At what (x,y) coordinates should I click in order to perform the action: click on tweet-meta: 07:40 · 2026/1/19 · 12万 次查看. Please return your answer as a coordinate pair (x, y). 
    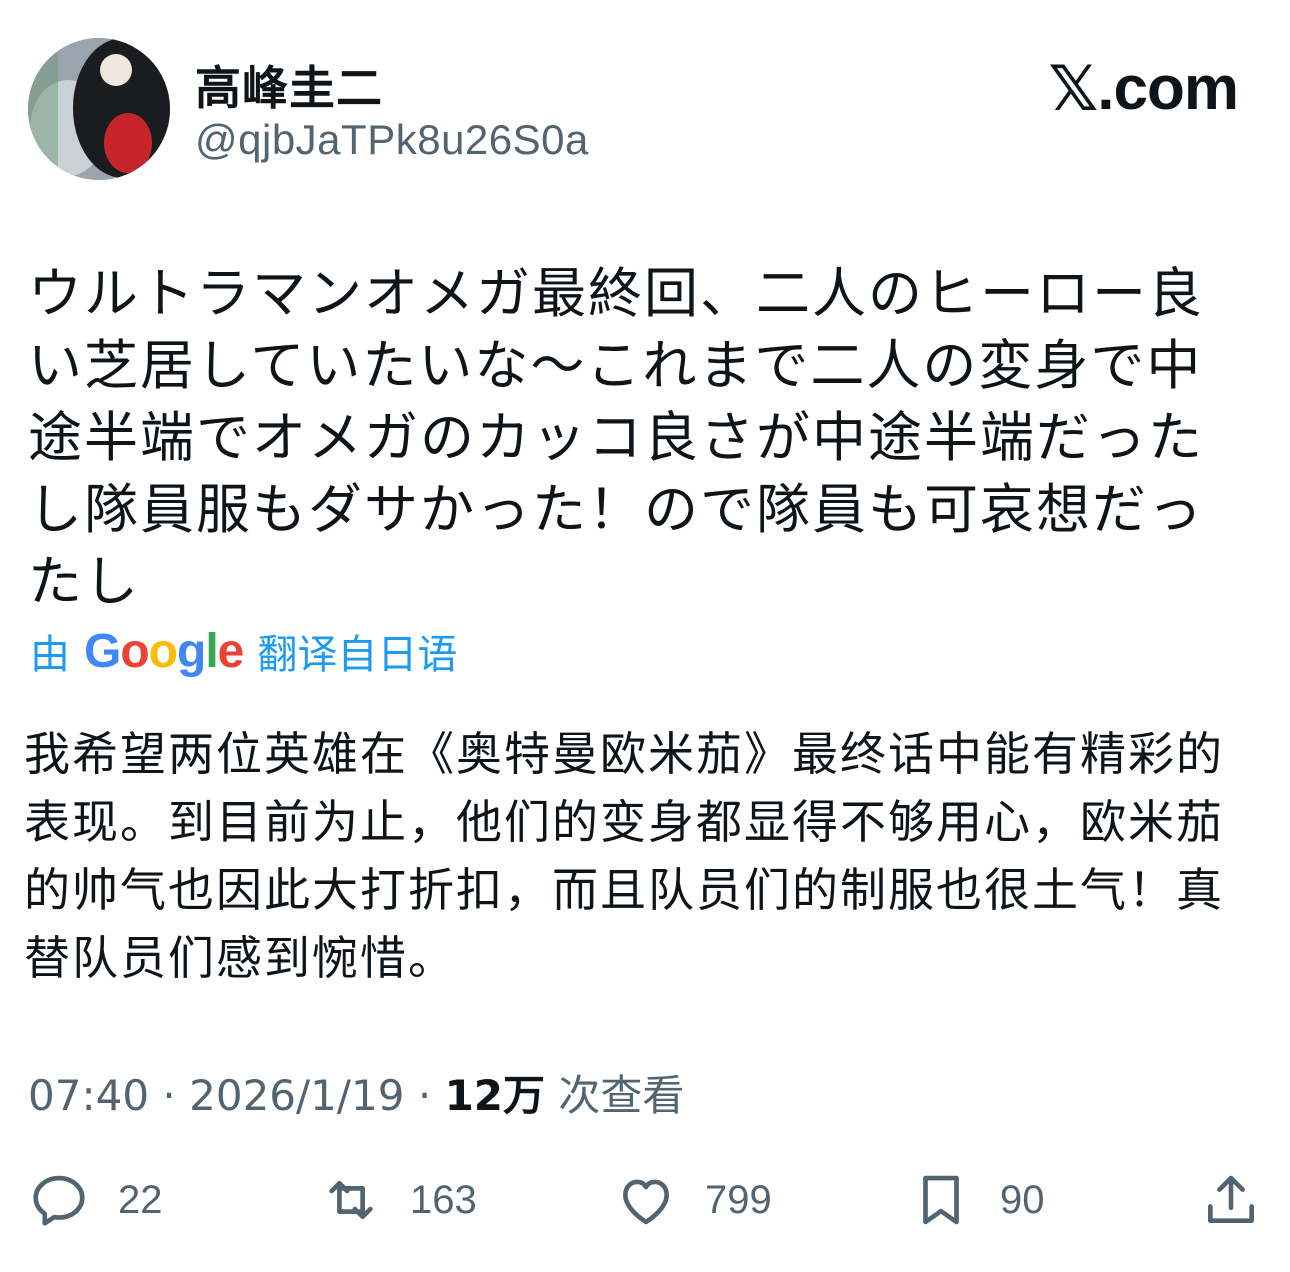
    Looking at the image, I should click on (356, 1092).